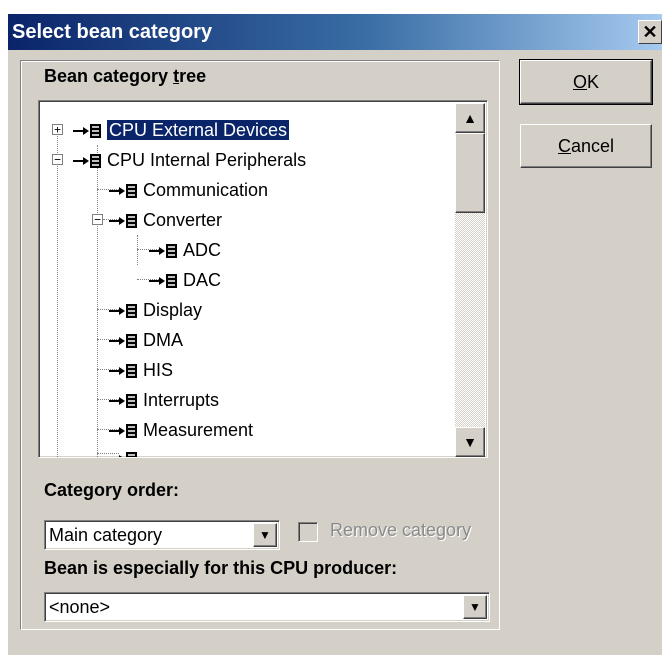 The width and height of the screenshot is (662, 655). Describe the element at coordinates (181, 400) in the screenshot. I see `tree-item-label: Interrupts` at that location.